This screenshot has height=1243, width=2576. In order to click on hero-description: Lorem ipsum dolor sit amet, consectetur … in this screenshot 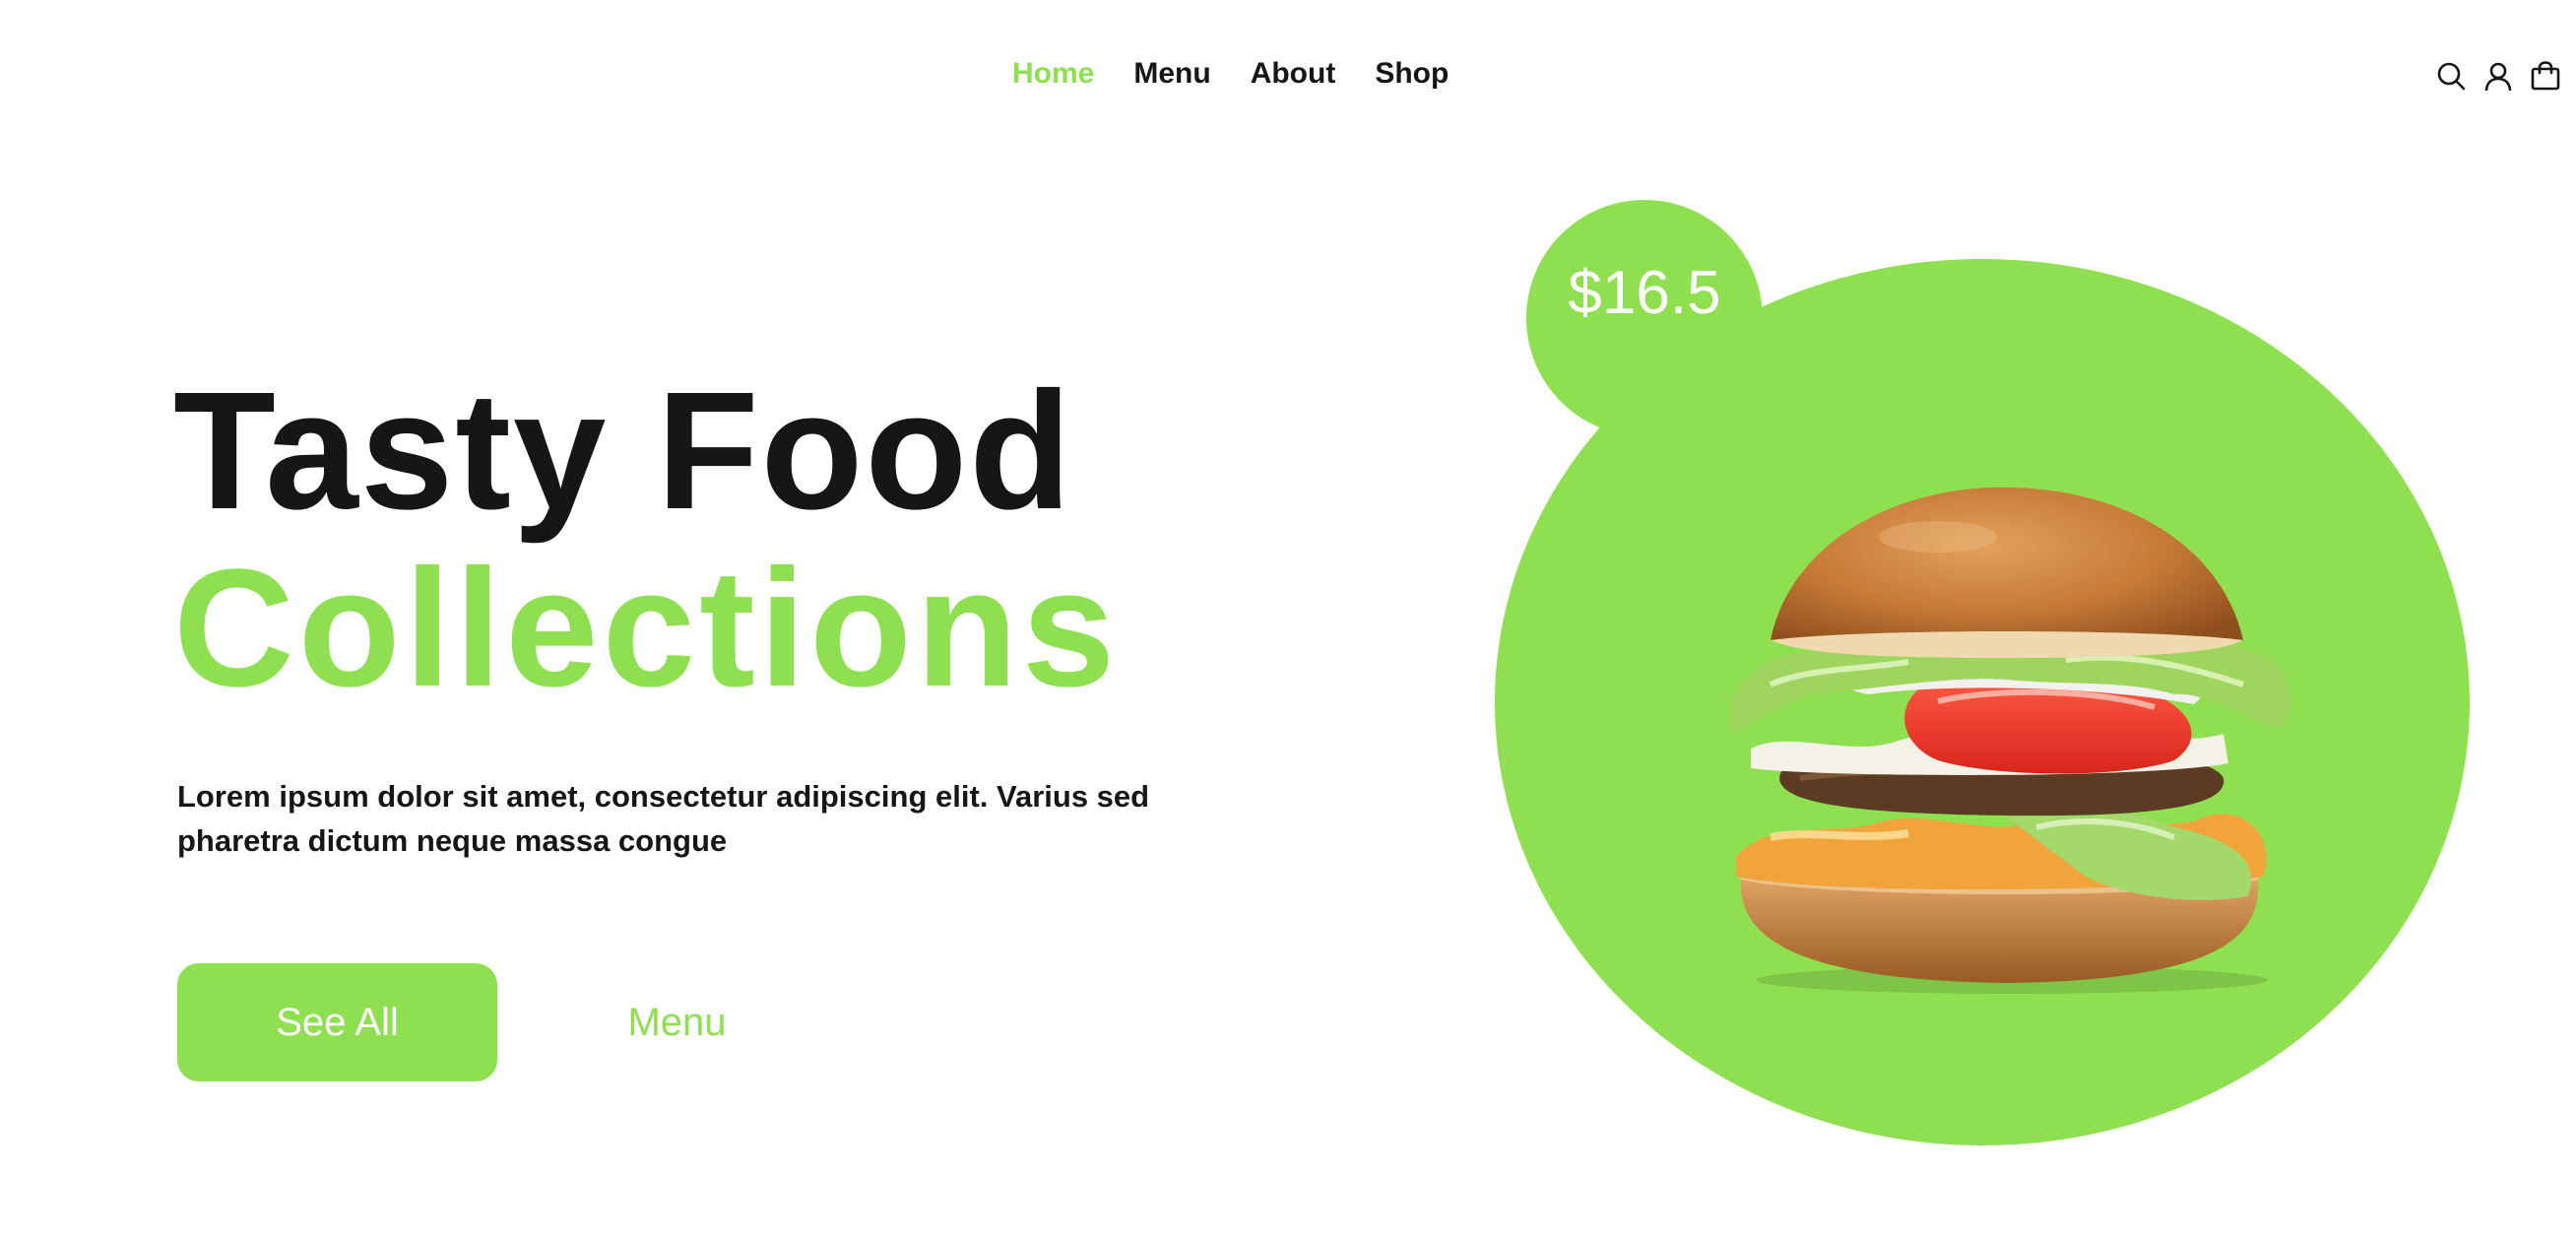, I will do `click(663, 818)`.